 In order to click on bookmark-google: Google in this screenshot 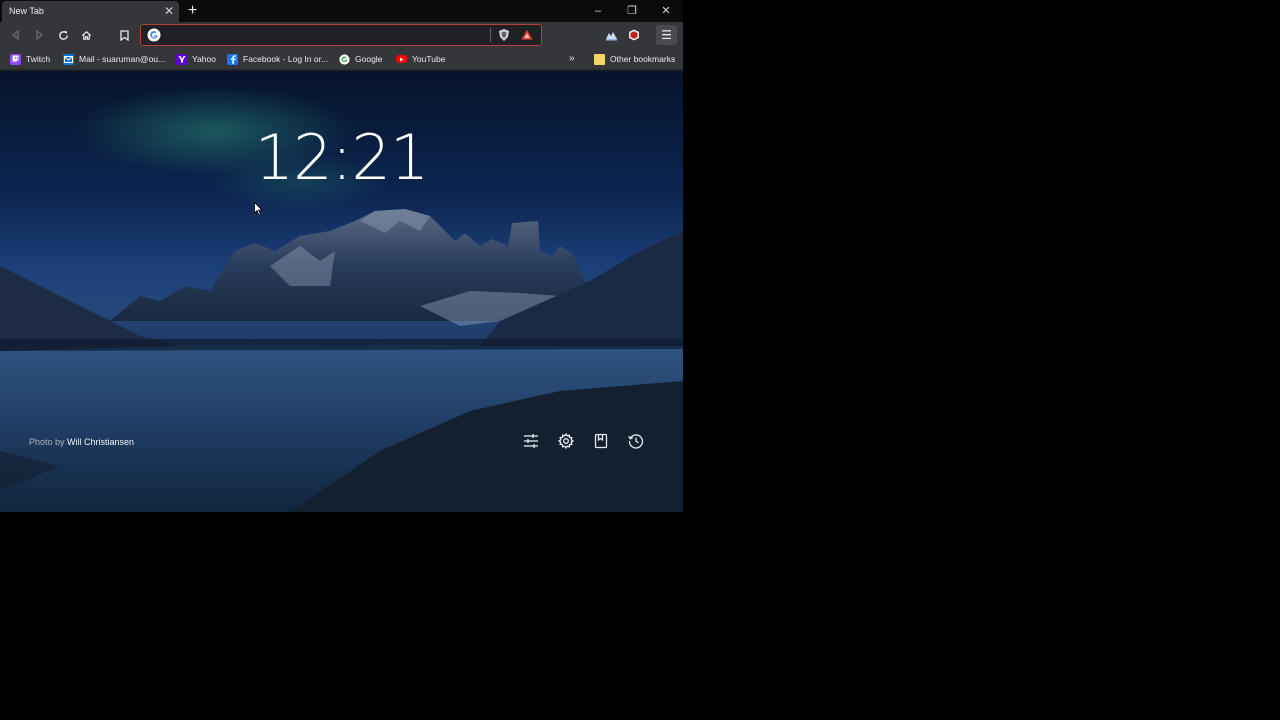, I will do `click(360, 59)`.